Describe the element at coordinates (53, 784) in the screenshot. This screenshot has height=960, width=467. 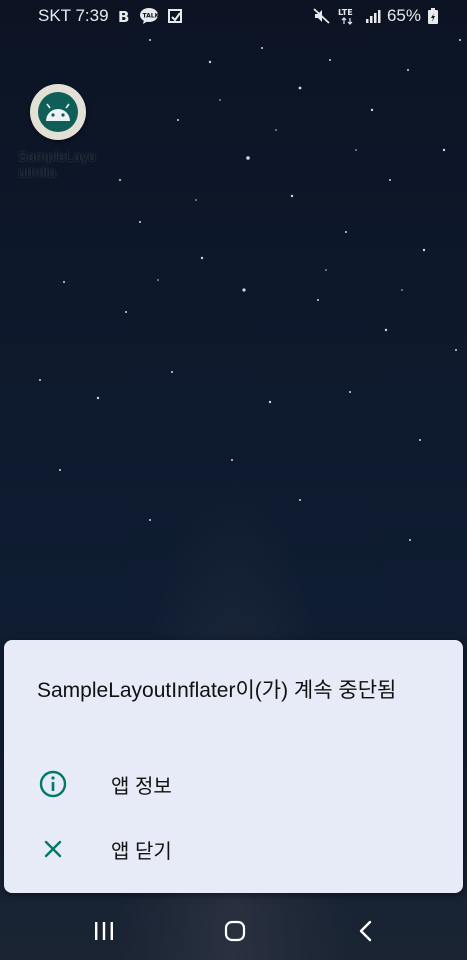
I see `info-icon` at that location.